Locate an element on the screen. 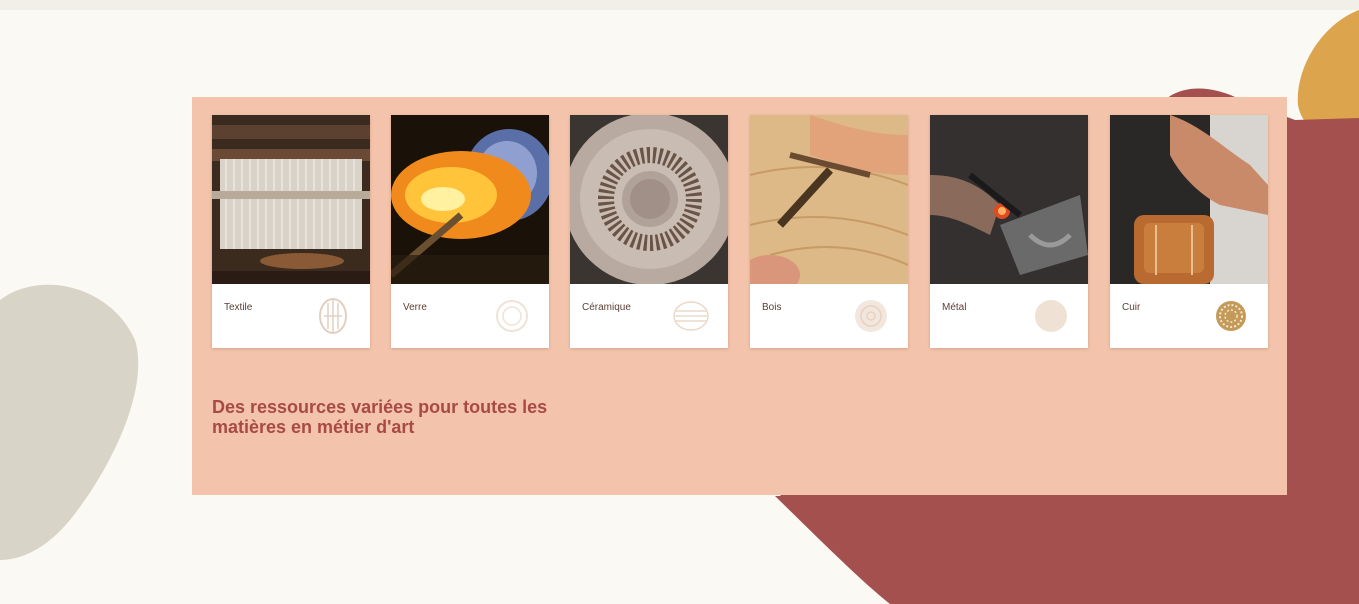 The height and width of the screenshot is (604, 1359). material-label: Céramique is located at coordinates (606, 307).